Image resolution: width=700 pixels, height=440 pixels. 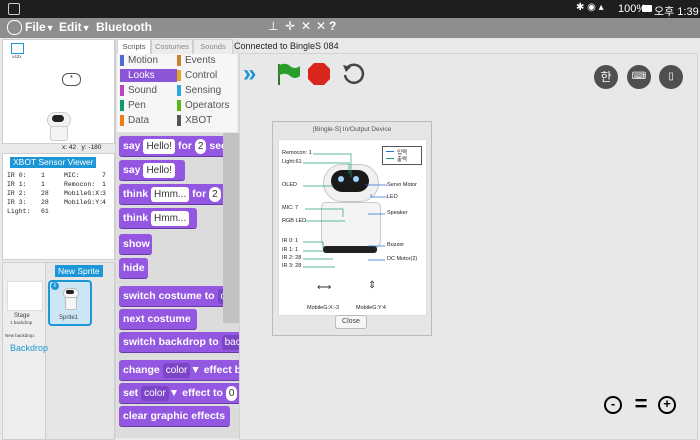 I want to click on duplicate-icon: ⊥, so click(x=273, y=26).